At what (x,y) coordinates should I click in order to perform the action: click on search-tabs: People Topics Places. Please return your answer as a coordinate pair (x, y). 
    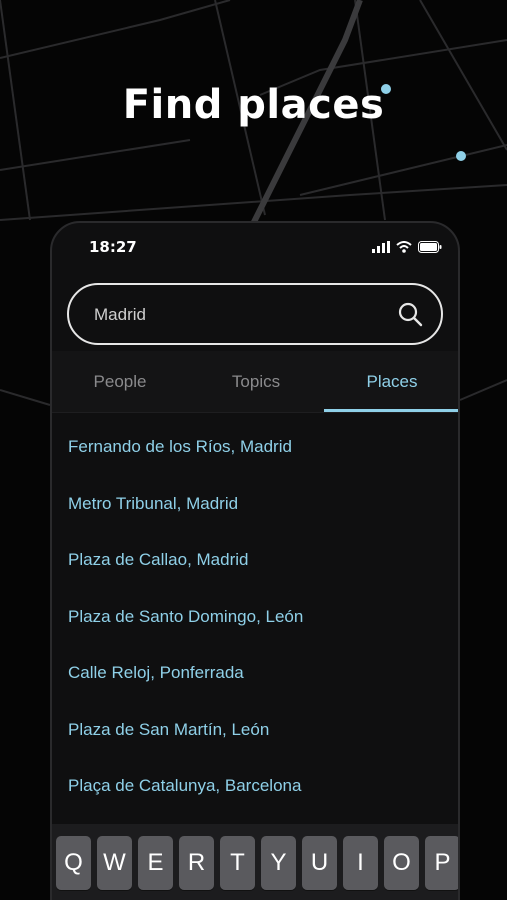
    Looking at the image, I should click on (255, 382).